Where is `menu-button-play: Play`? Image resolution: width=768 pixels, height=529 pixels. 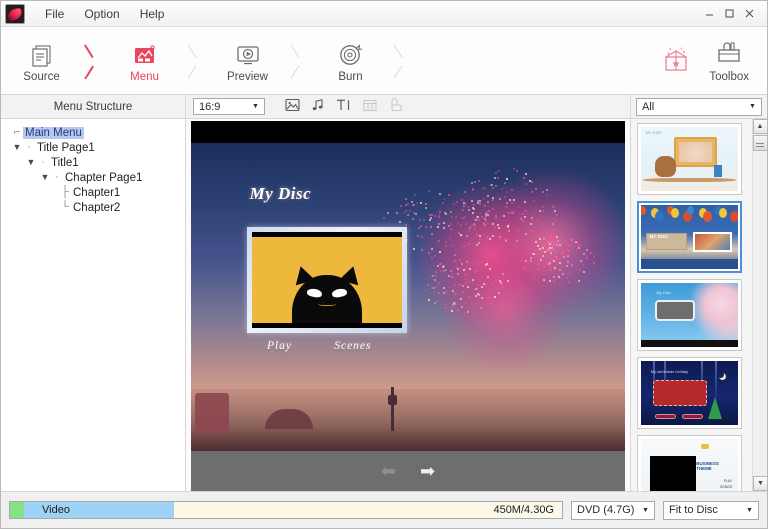
menu-button-play: Play is located at coordinates (279, 346).